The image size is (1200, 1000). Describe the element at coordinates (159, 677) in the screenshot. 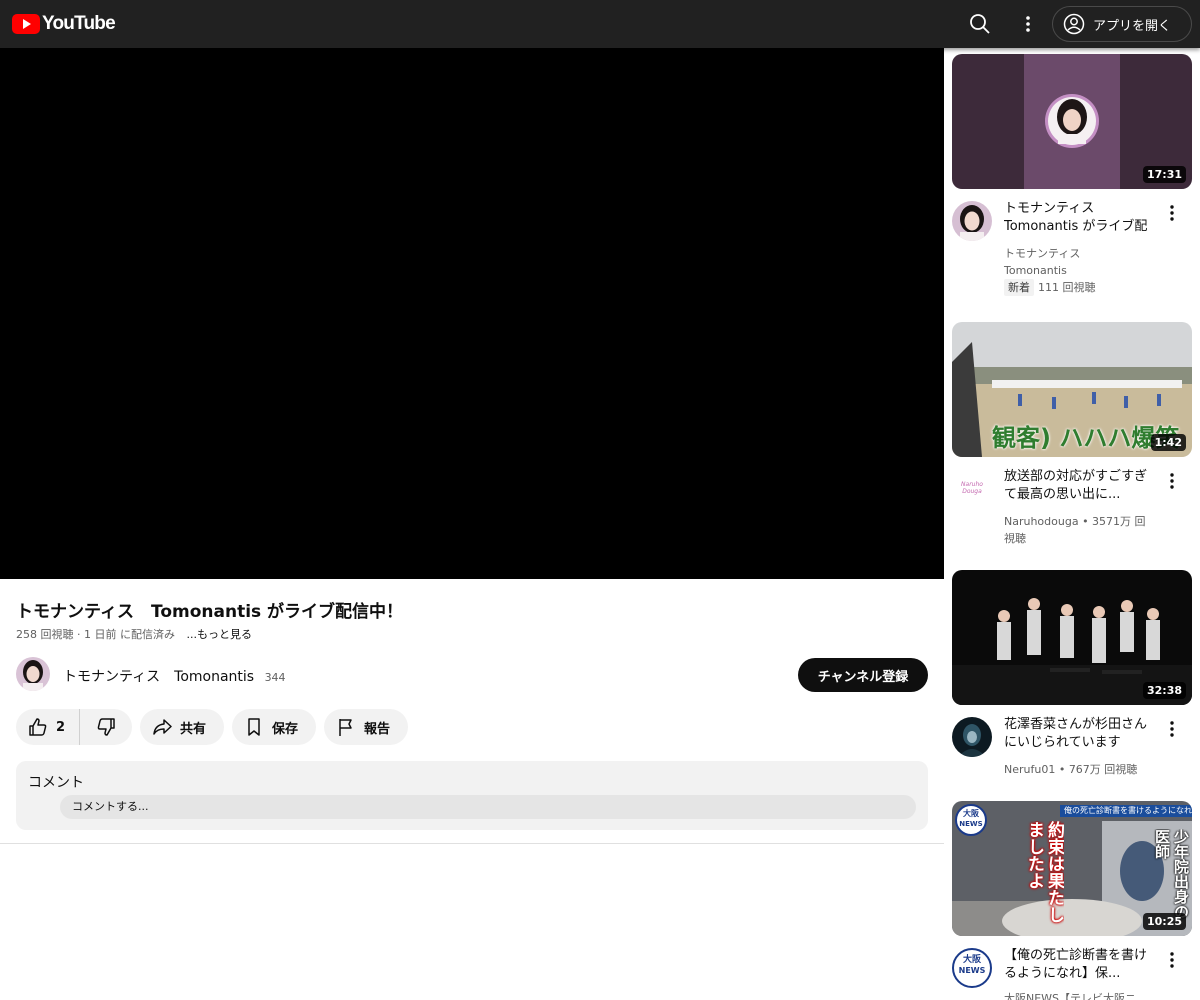

I see `channel-name: トモナンティス Tomonantis` at that location.